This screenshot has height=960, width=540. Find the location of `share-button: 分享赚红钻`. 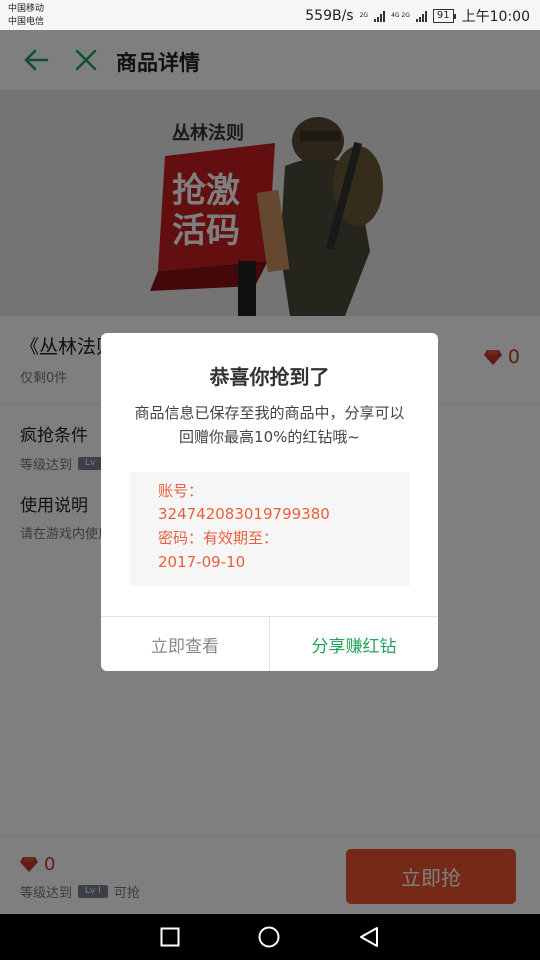

share-button: 分享赚红钻 is located at coordinates (354, 644).